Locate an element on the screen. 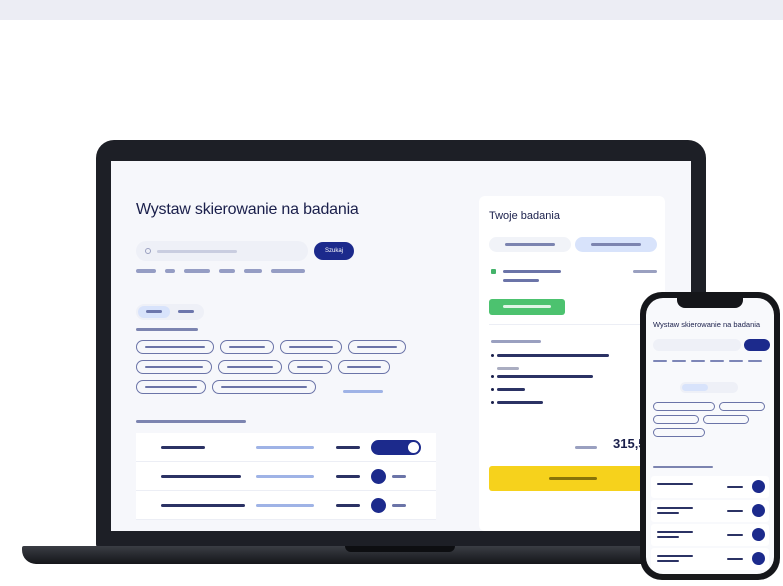 The height and width of the screenshot is (586, 783). search-row: Szukaj is located at coordinates (245, 251).